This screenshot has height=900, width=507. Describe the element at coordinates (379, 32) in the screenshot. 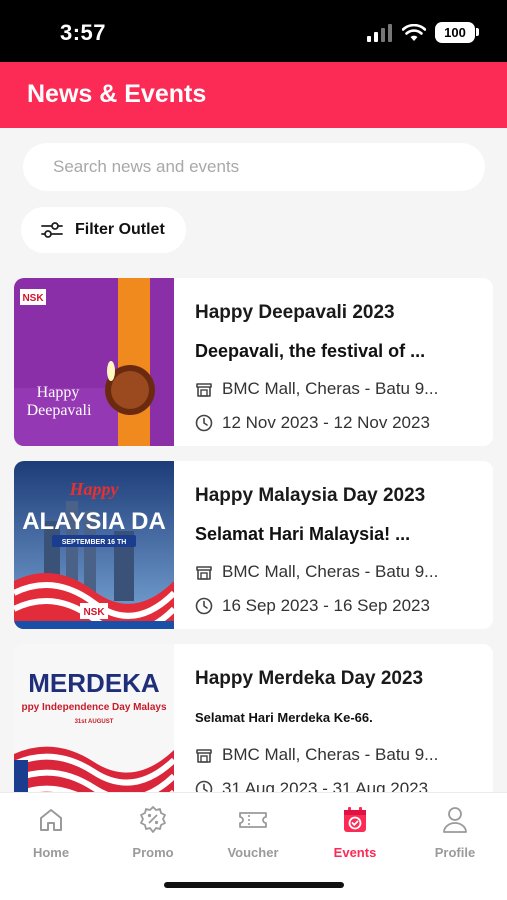

I see `signal-icon` at that location.